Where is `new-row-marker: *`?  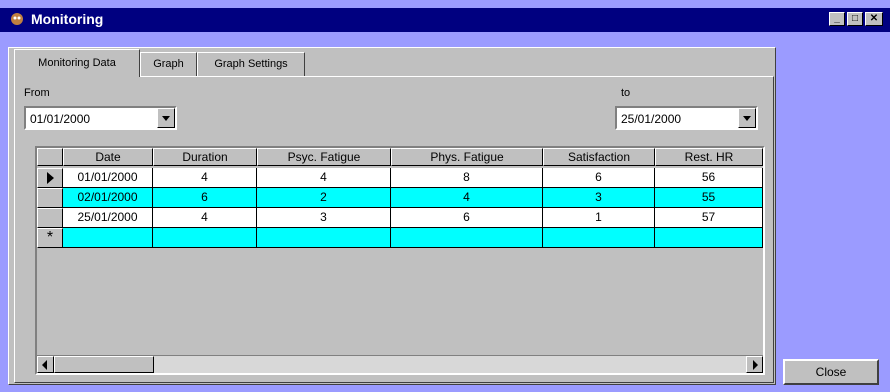 new-row-marker: * is located at coordinates (50, 238).